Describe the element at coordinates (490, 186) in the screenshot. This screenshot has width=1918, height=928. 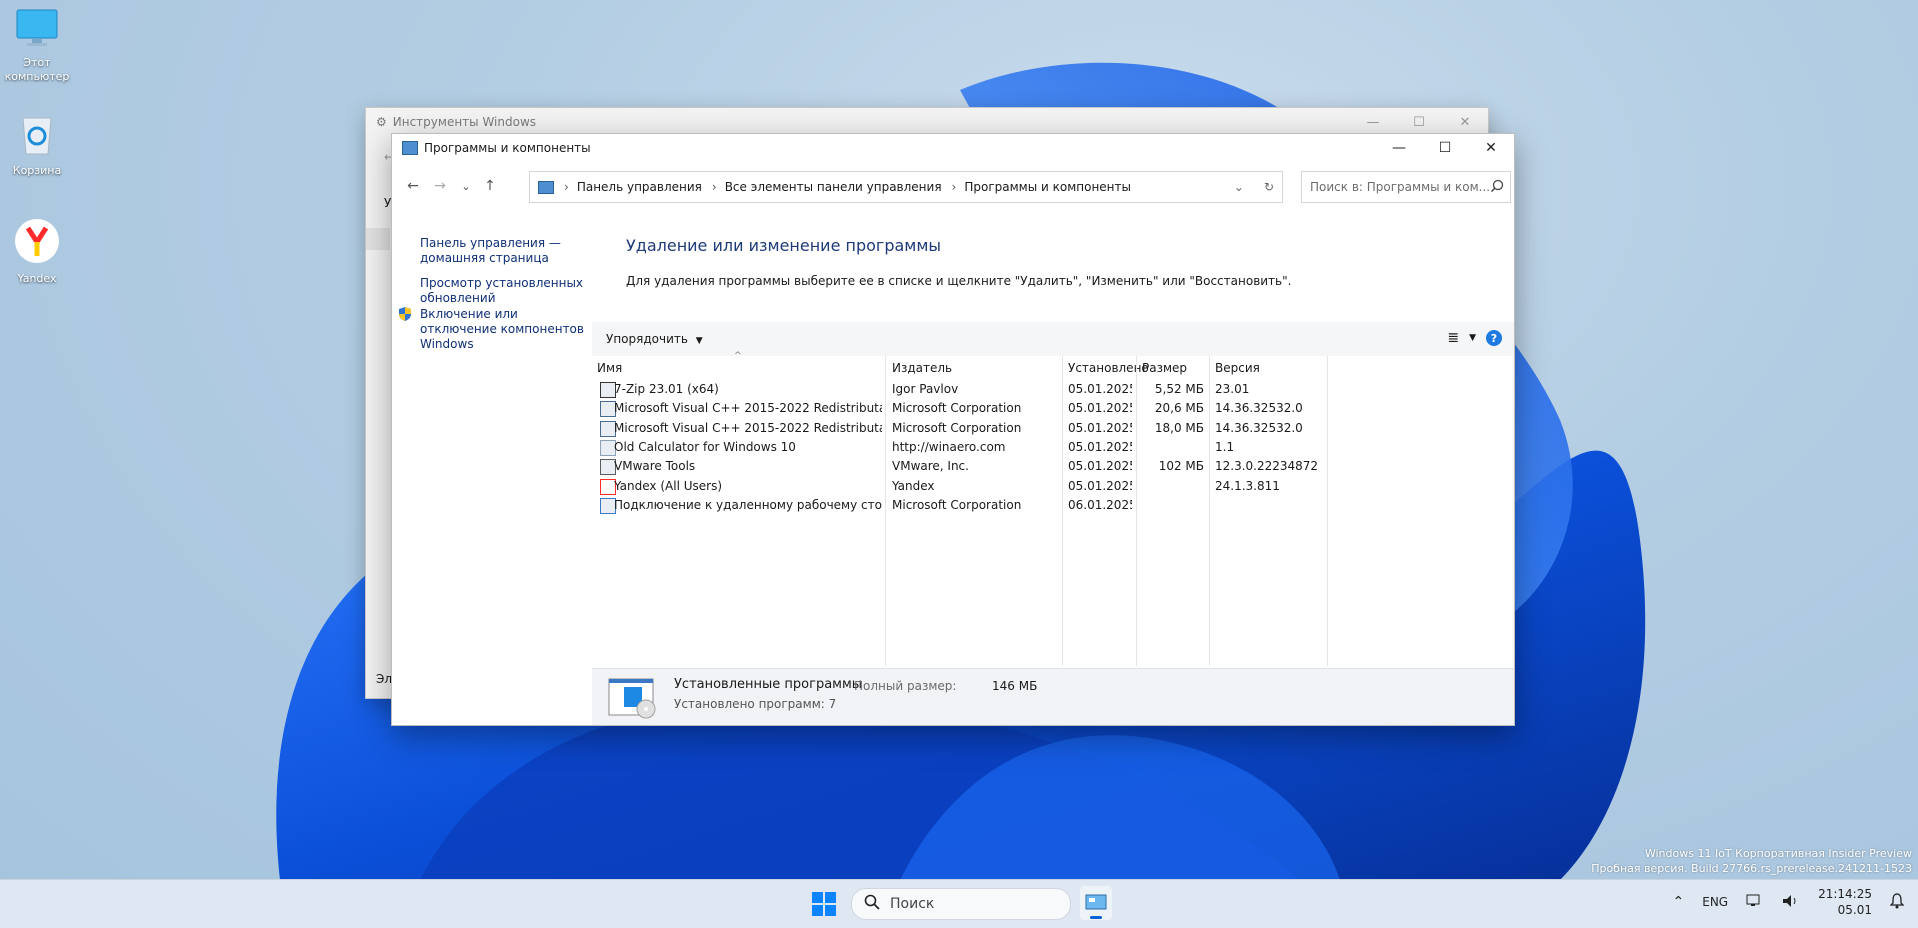
I see `up-arrow-icon: ↑` at that location.